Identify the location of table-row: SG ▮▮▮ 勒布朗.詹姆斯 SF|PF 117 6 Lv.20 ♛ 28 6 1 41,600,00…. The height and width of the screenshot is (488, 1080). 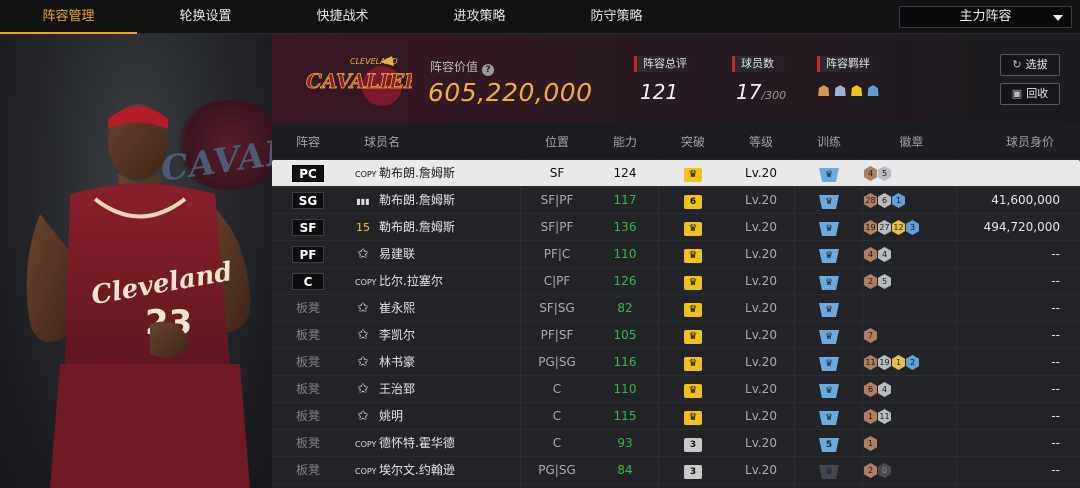
(676, 200).